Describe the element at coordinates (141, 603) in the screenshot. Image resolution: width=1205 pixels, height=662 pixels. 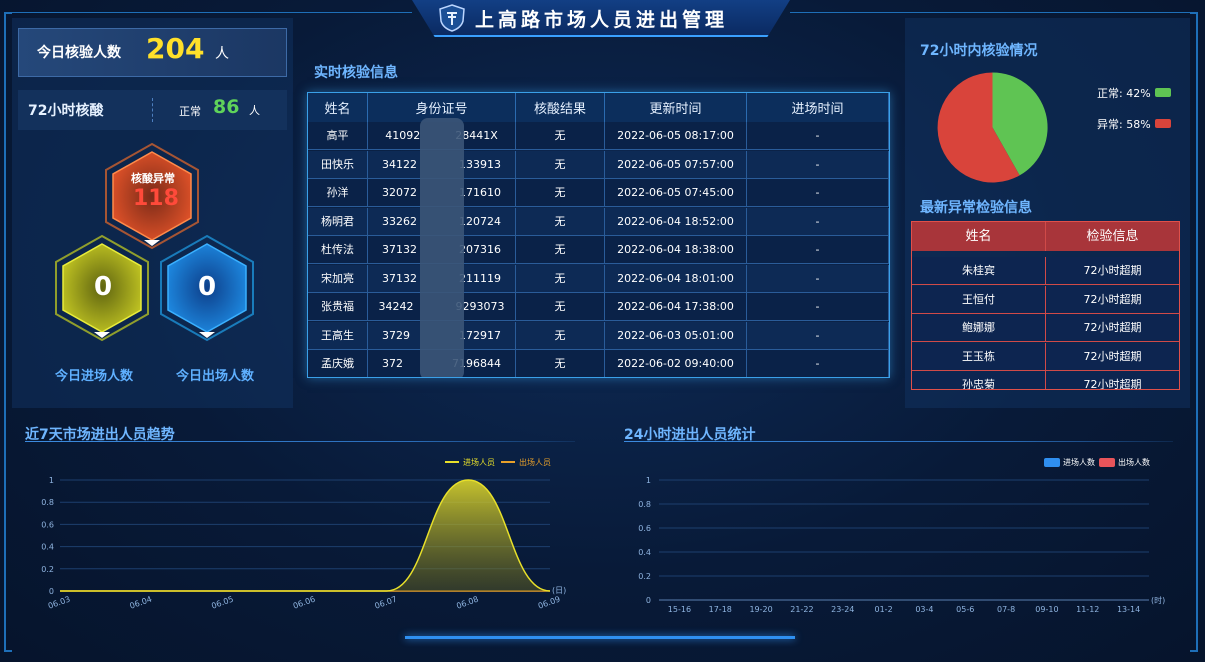
I see `x-tick-label: 06.04` at that location.